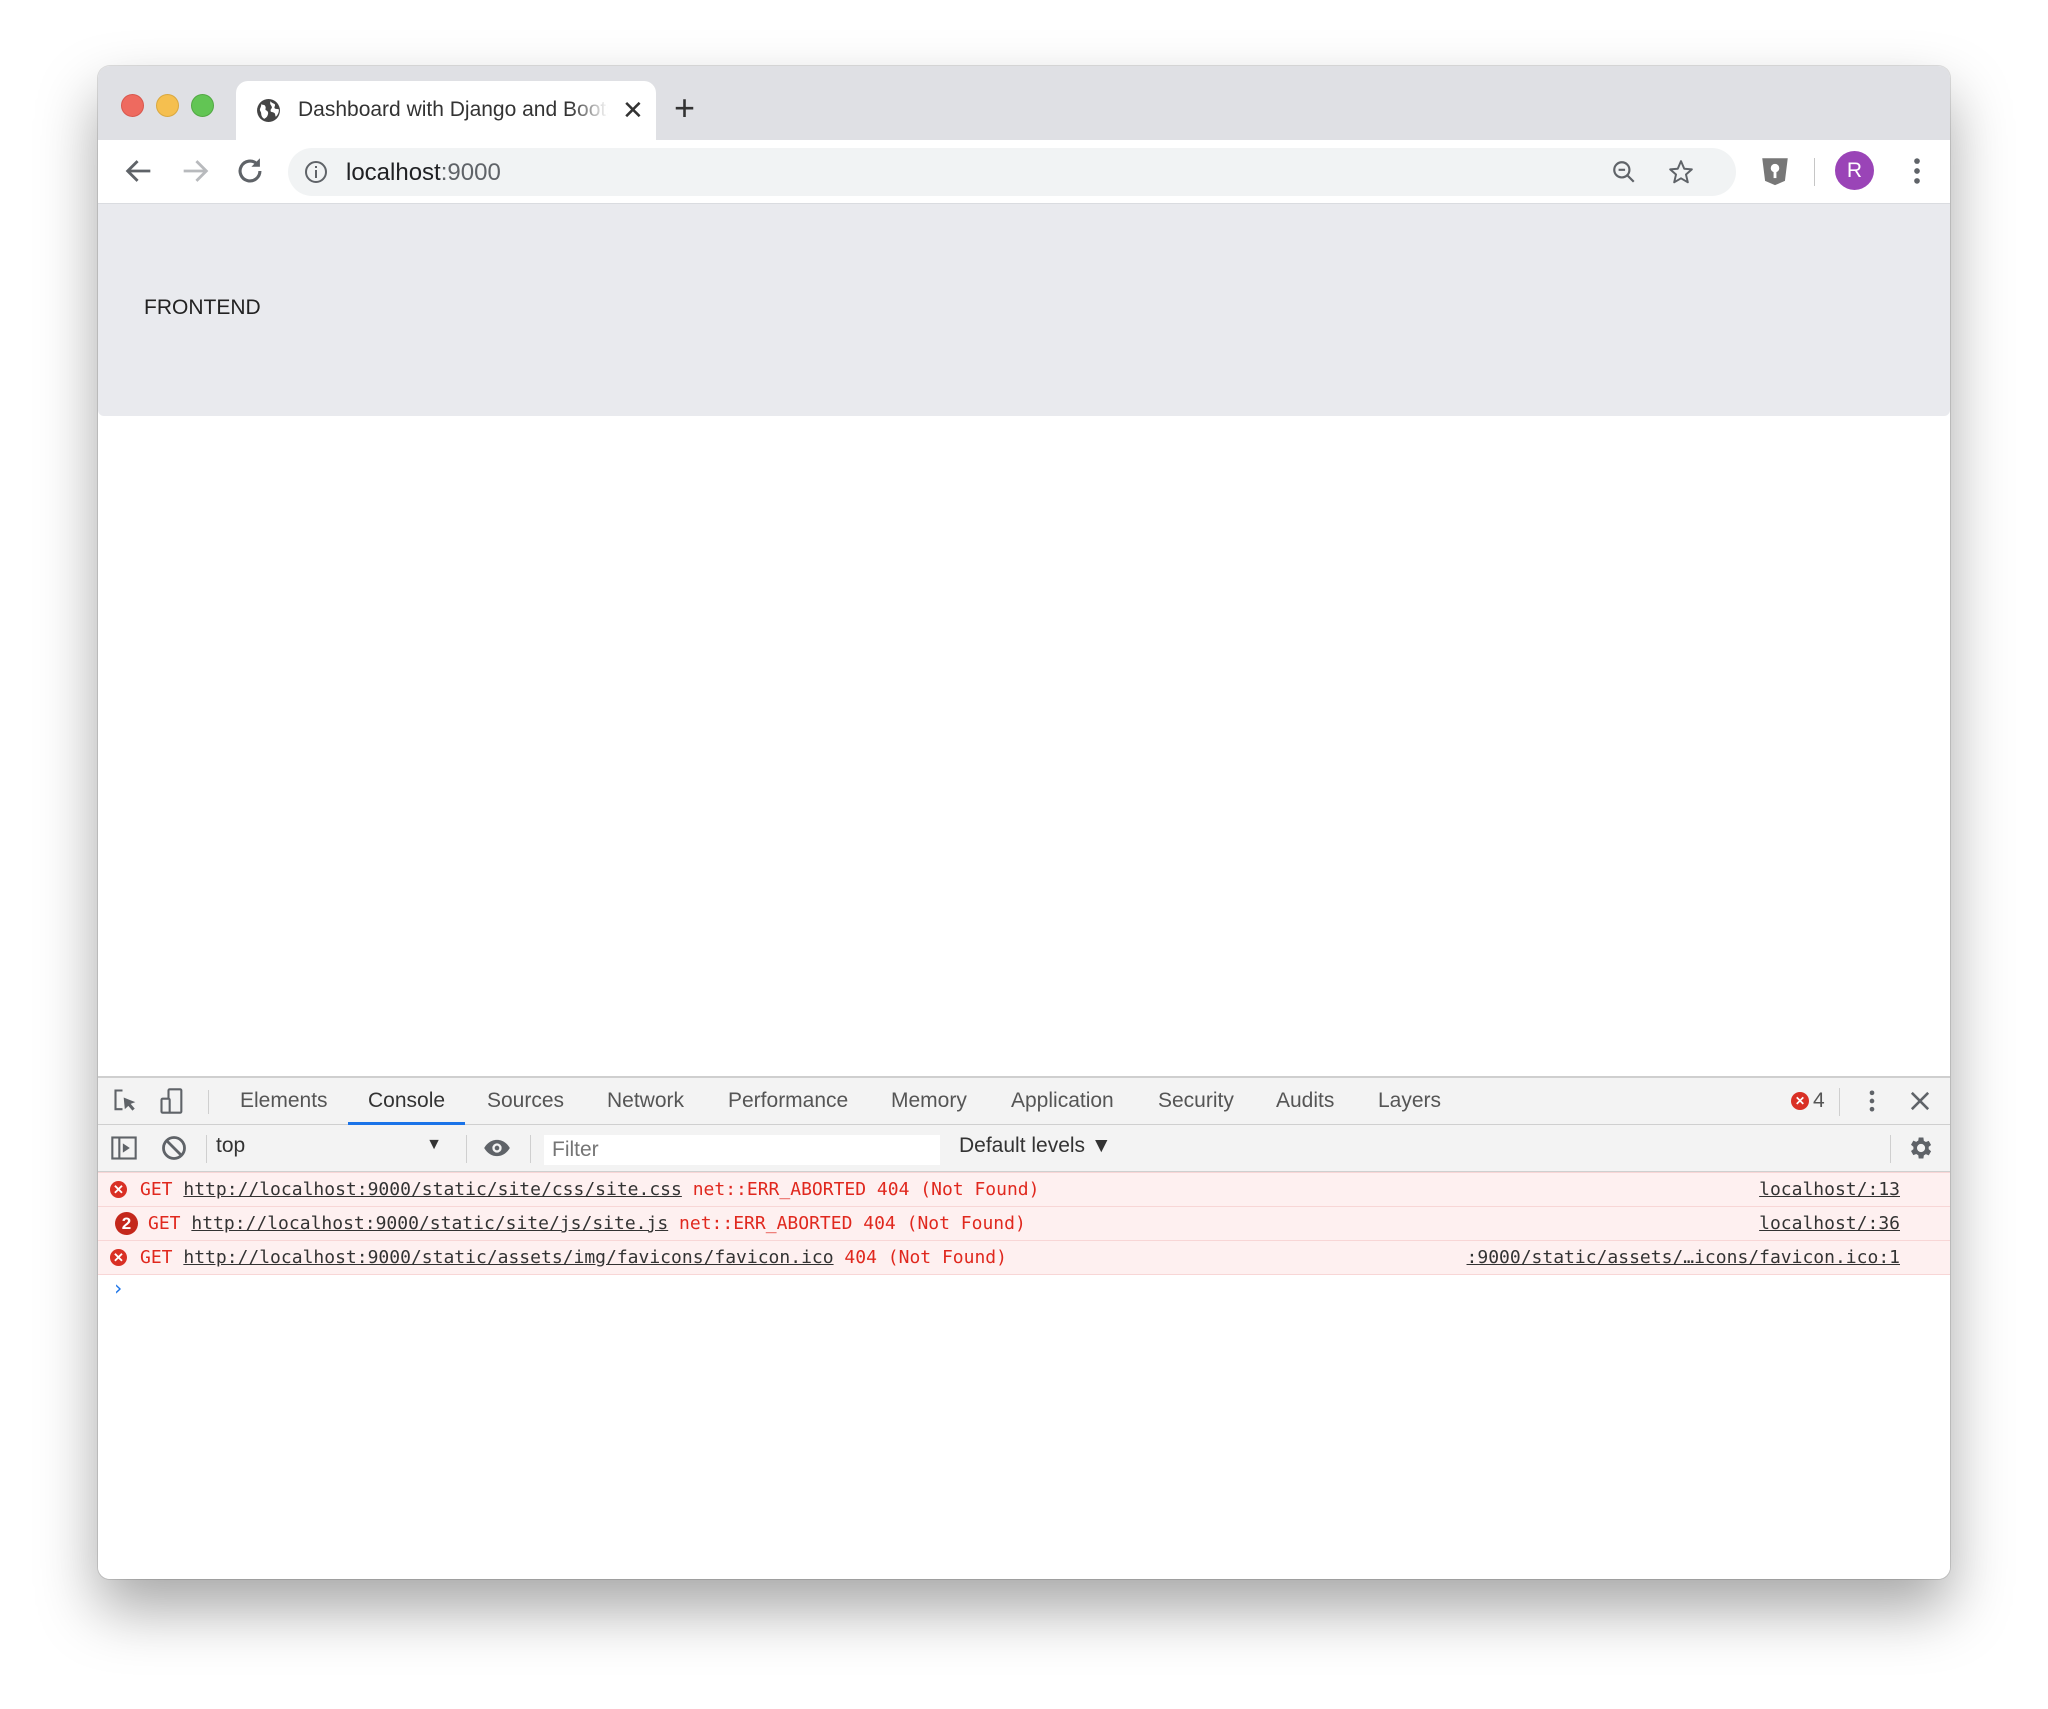 Image resolution: width=2048 pixels, height=1709 pixels. Describe the element at coordinates (497, 1148) in the screenshot. I see `live-expression-eye-icon` at that location.